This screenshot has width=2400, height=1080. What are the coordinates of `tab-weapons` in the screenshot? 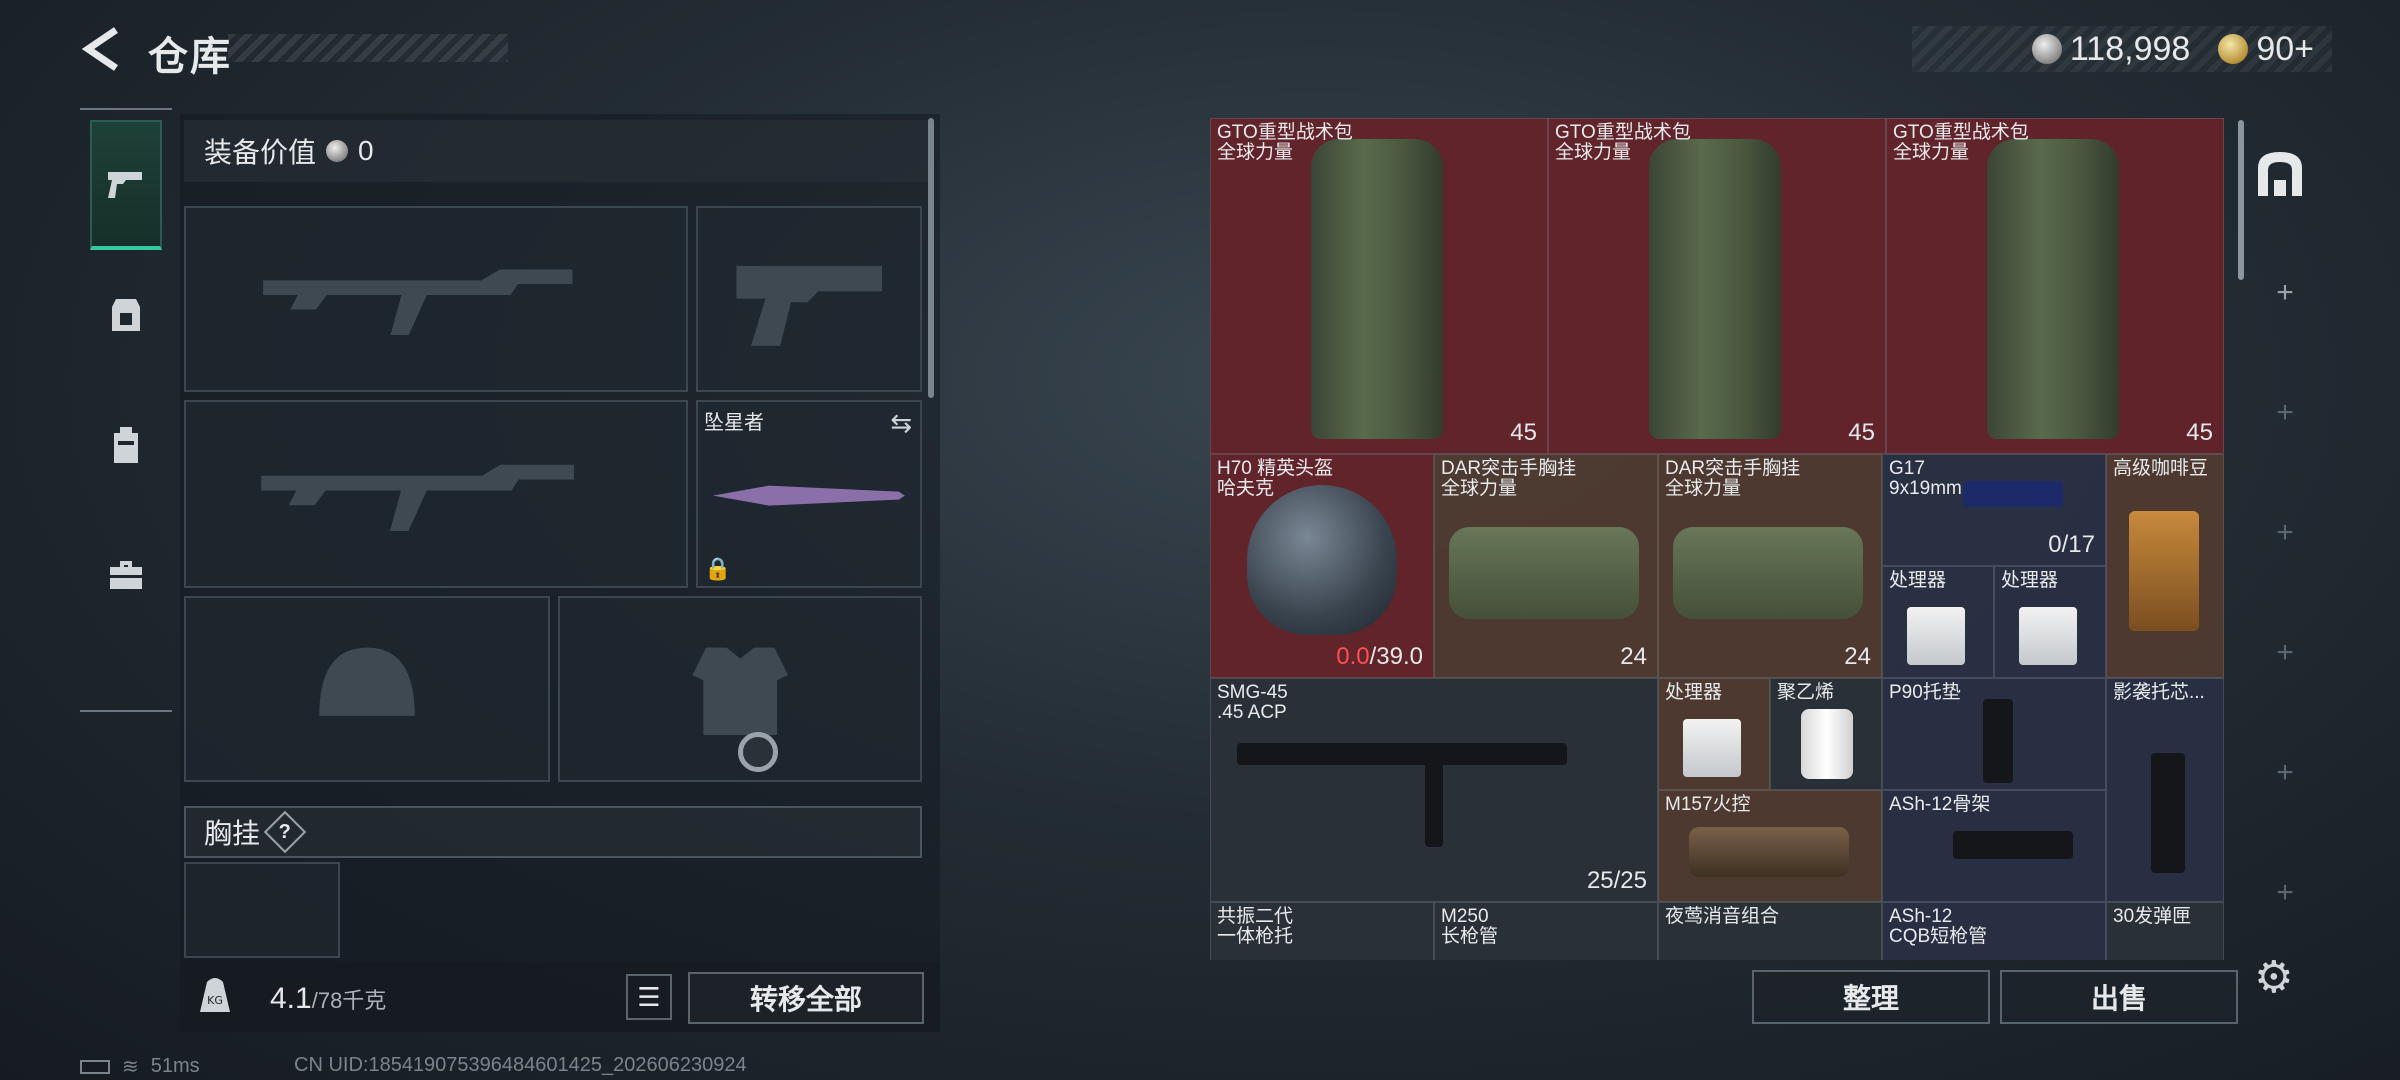 It's located at (126, 185).